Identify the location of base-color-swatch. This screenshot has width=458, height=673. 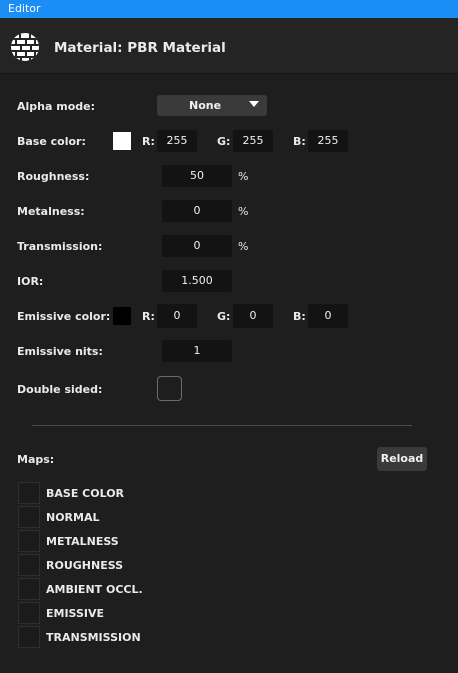
(122, 141).